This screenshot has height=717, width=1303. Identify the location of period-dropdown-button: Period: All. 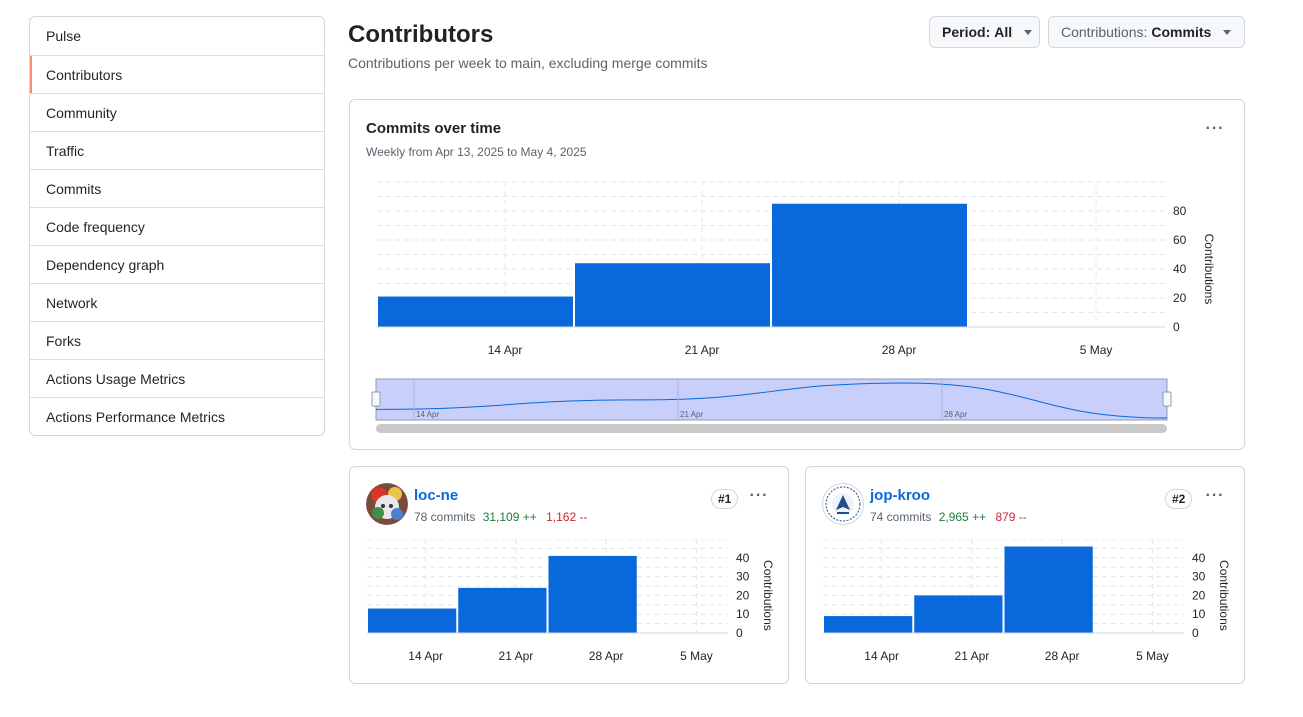
(984, 32).